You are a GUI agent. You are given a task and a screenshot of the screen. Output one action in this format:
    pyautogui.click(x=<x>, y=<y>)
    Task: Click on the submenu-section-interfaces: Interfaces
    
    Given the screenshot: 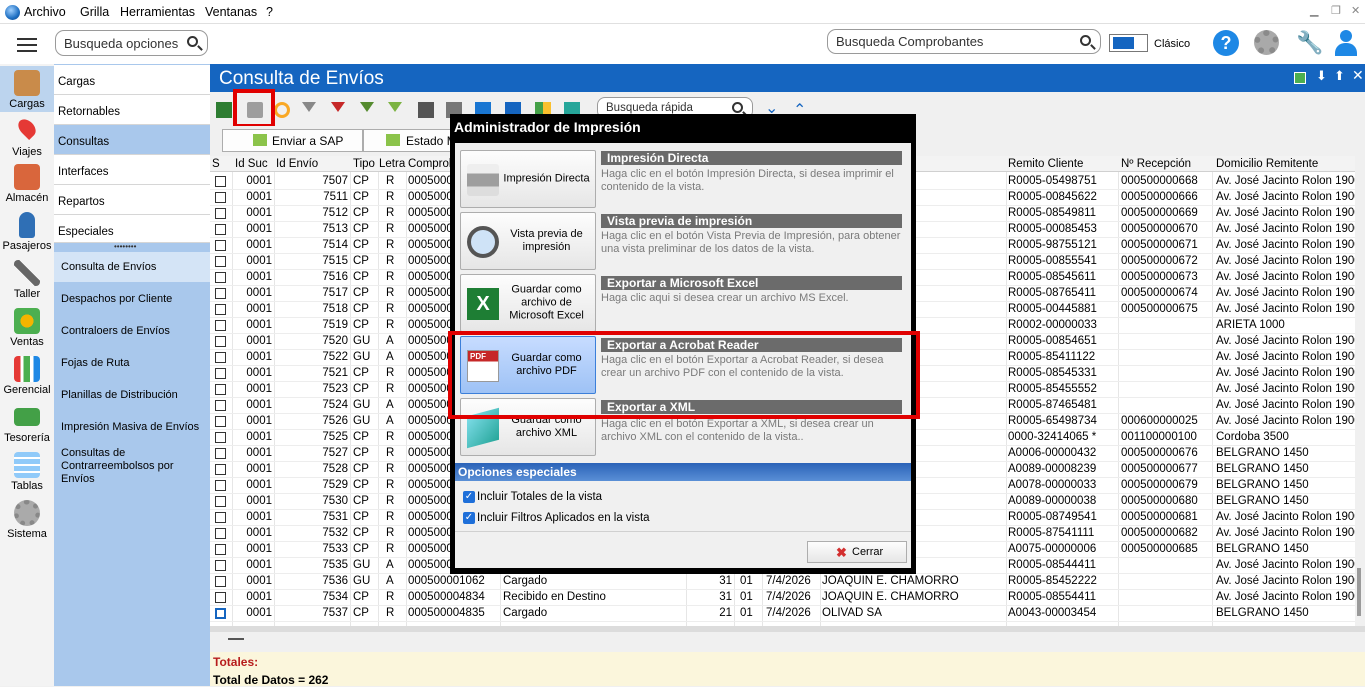 What is the action you would take?
    pyautogui.click(x=132, y=170)
    